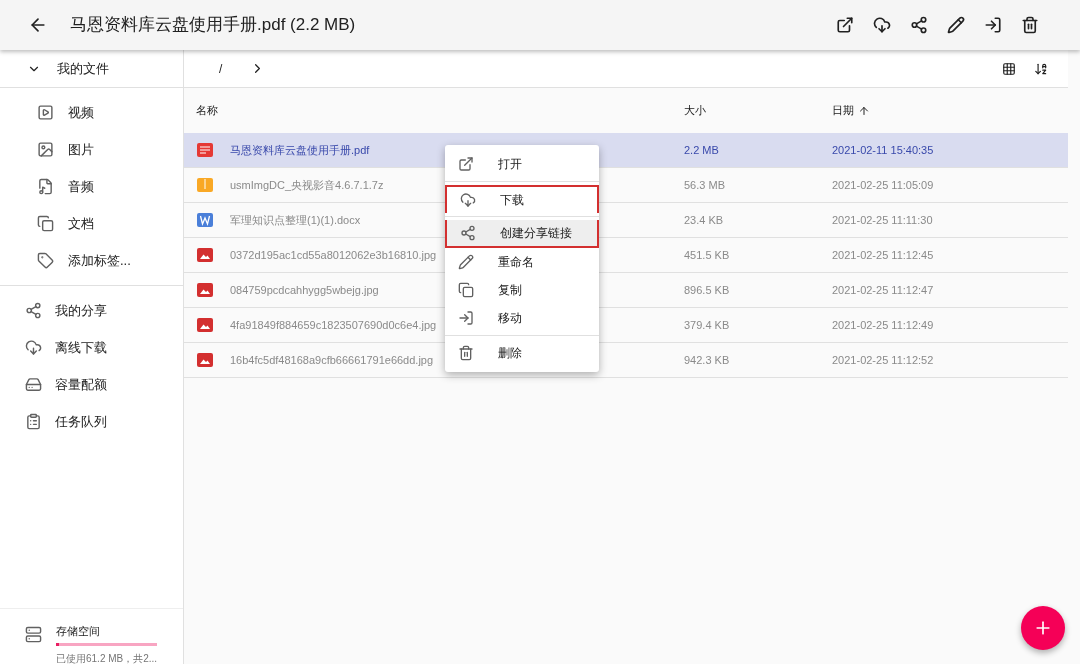  I want to click on sidebar-item: 离线下载, so click(91, 347).